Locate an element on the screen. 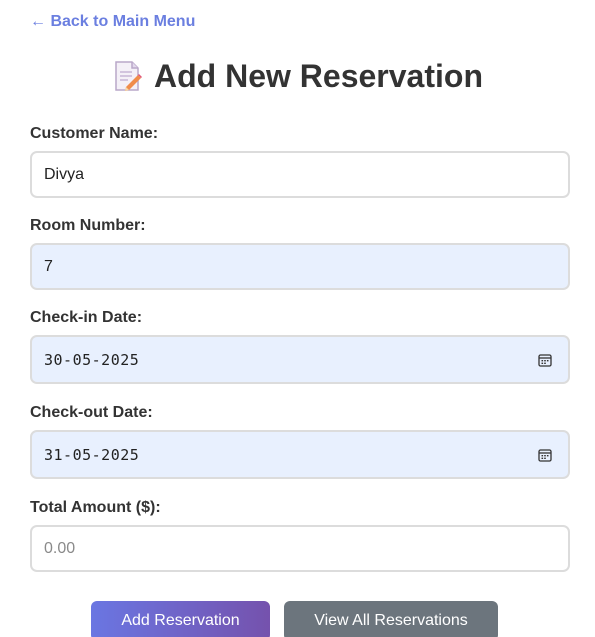  memo-icon is located at coordinates (127, 76).